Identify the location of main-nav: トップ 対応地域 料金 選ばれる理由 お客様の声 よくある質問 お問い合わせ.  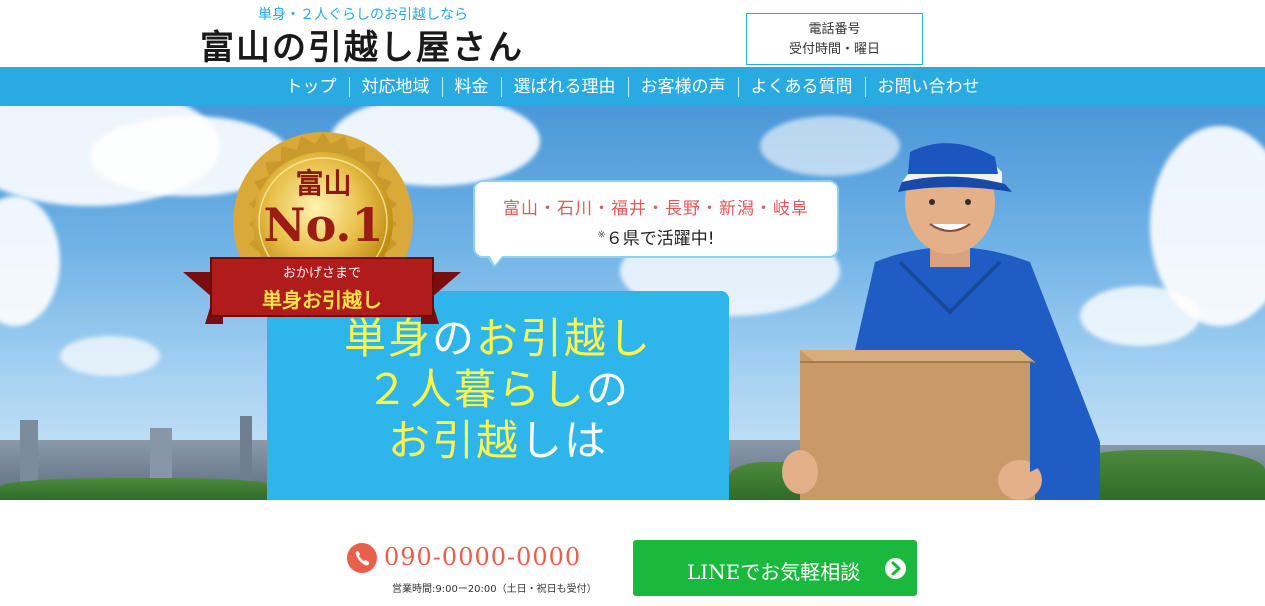
(632, 86).